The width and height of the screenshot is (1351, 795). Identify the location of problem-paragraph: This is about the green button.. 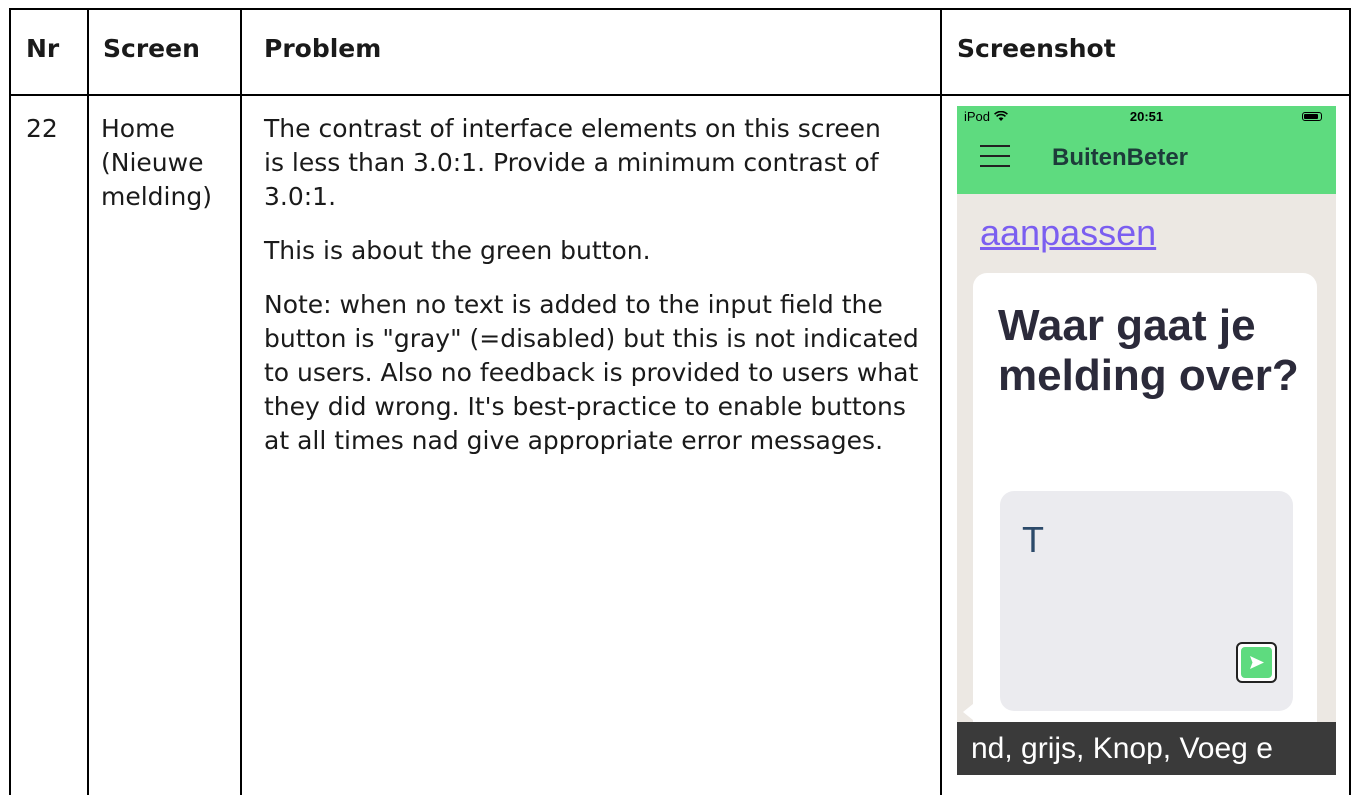
(457, 250).